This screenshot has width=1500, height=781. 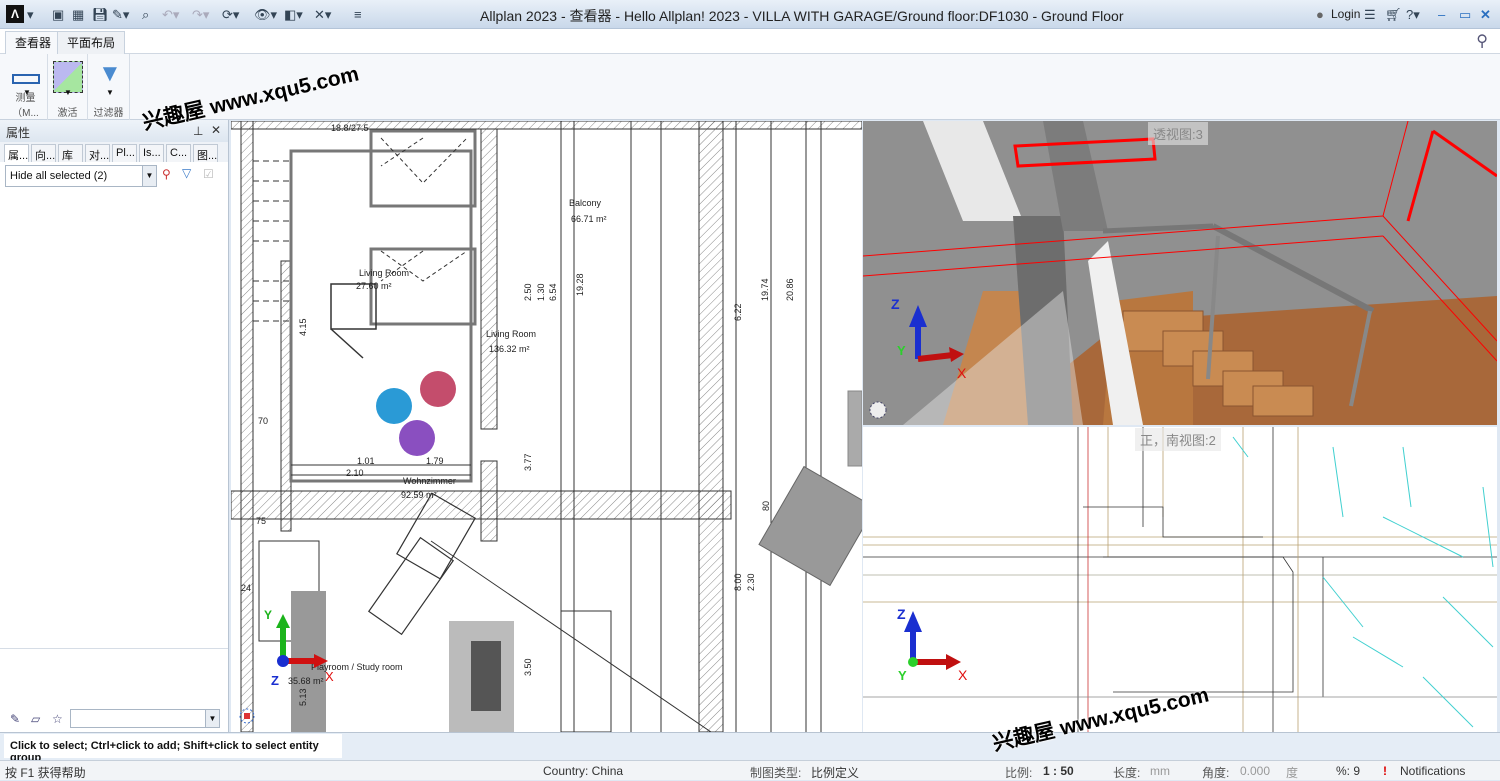 What do you see at coordinates (303, 697) in the screenshot?
I see `dimension: 5.13` at bounding box center [303, 697].